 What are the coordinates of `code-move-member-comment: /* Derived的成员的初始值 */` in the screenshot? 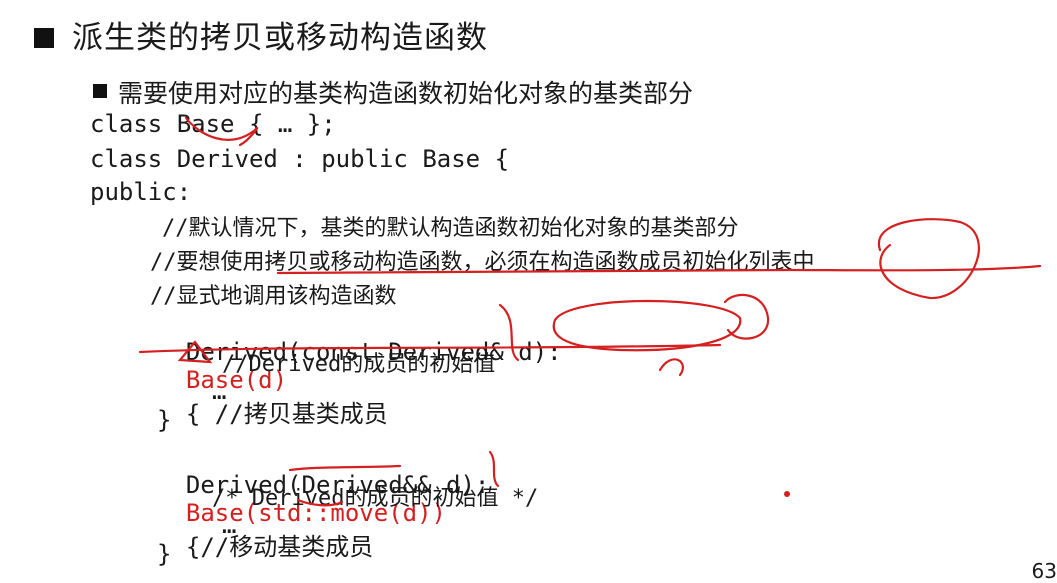 It's located at (375, 498).